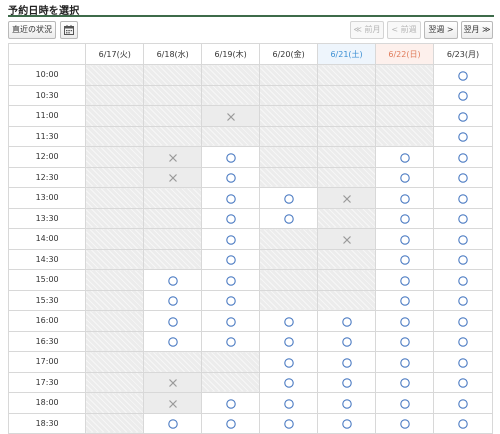  I want to click on prev-month-button: ≪ 前月, so click(367, 30).